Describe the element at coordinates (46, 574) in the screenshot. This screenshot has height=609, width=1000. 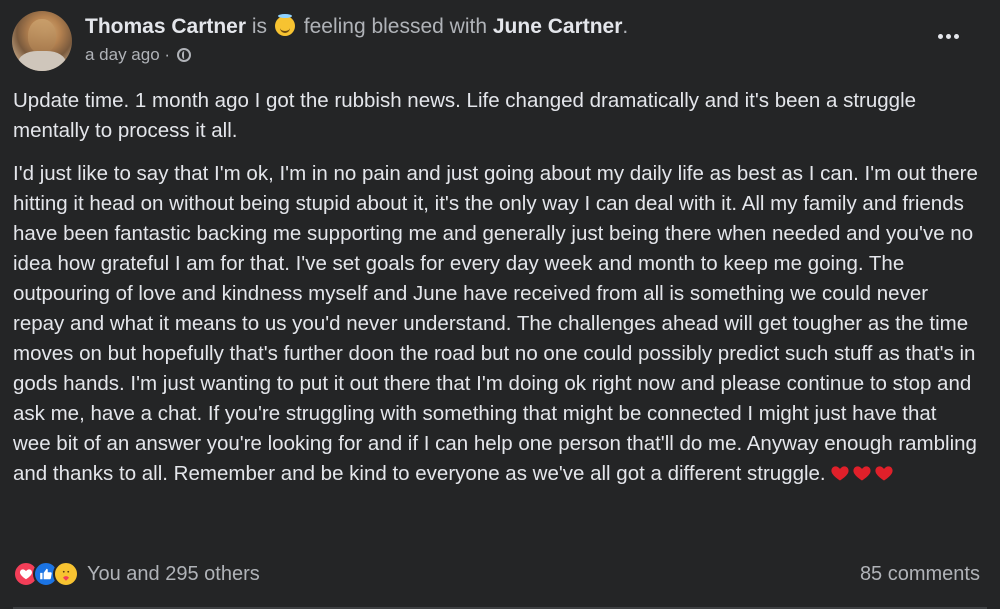
I see `reaction-icons` at that location.